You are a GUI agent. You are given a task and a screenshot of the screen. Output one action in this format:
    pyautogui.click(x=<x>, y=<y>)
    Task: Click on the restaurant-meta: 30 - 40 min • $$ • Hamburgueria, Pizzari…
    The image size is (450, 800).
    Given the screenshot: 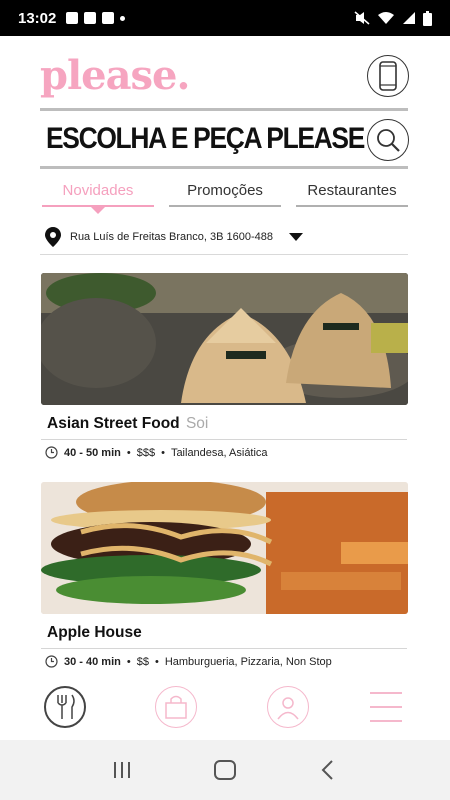 What is the action you would take?
    pyautogui.click(x=226, y=661)
    